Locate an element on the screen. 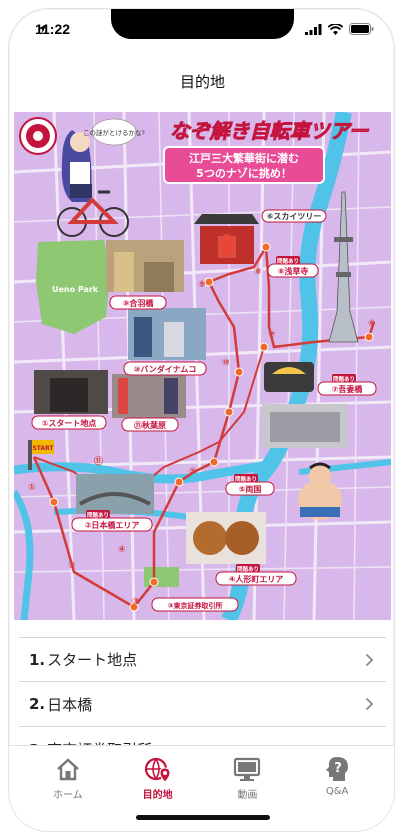 The width and height of the screenshot is (403, 840). route-marker-7: ⑦ is located at coordinates (272, 335).